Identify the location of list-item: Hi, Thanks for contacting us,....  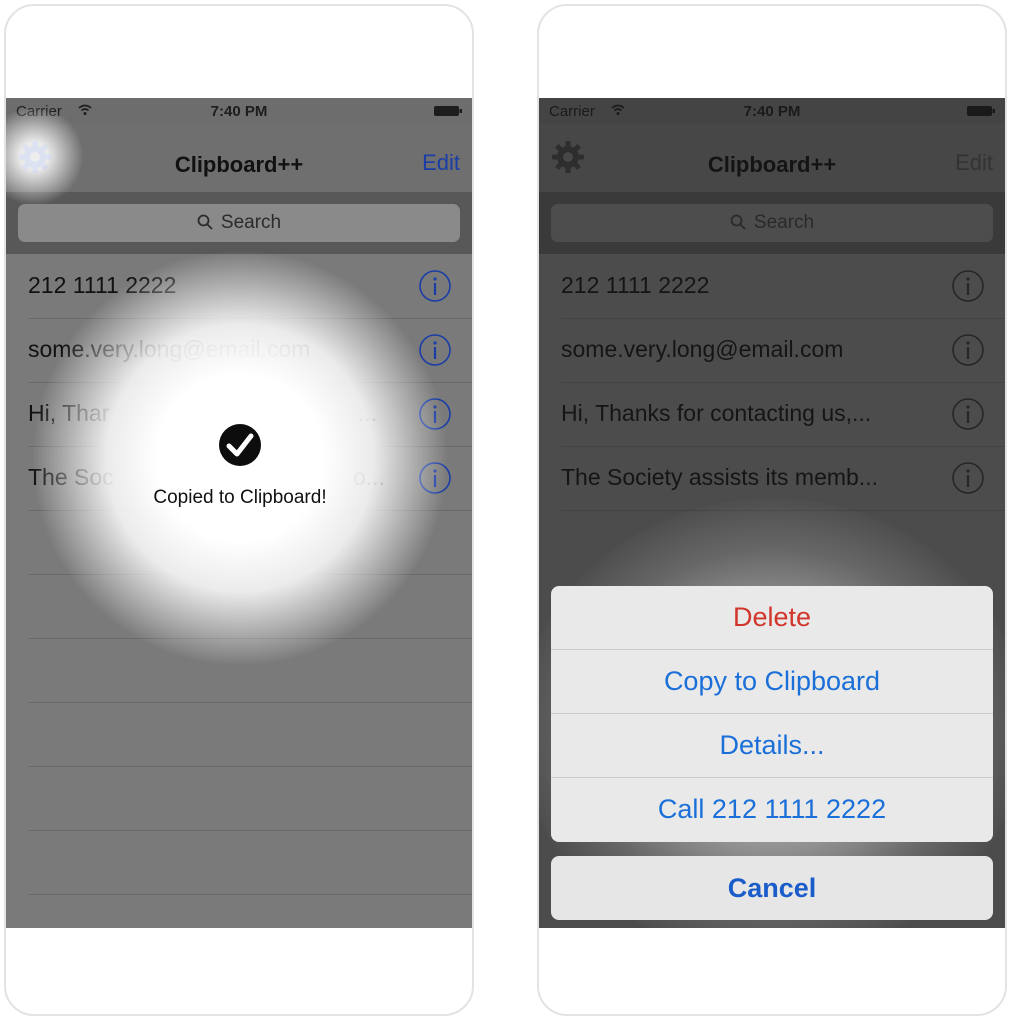
(783, 414).